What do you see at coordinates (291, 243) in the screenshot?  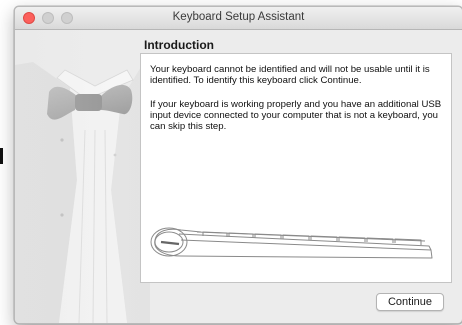 I see `keyboard-outline-icon` at bounding box center [291, 243].